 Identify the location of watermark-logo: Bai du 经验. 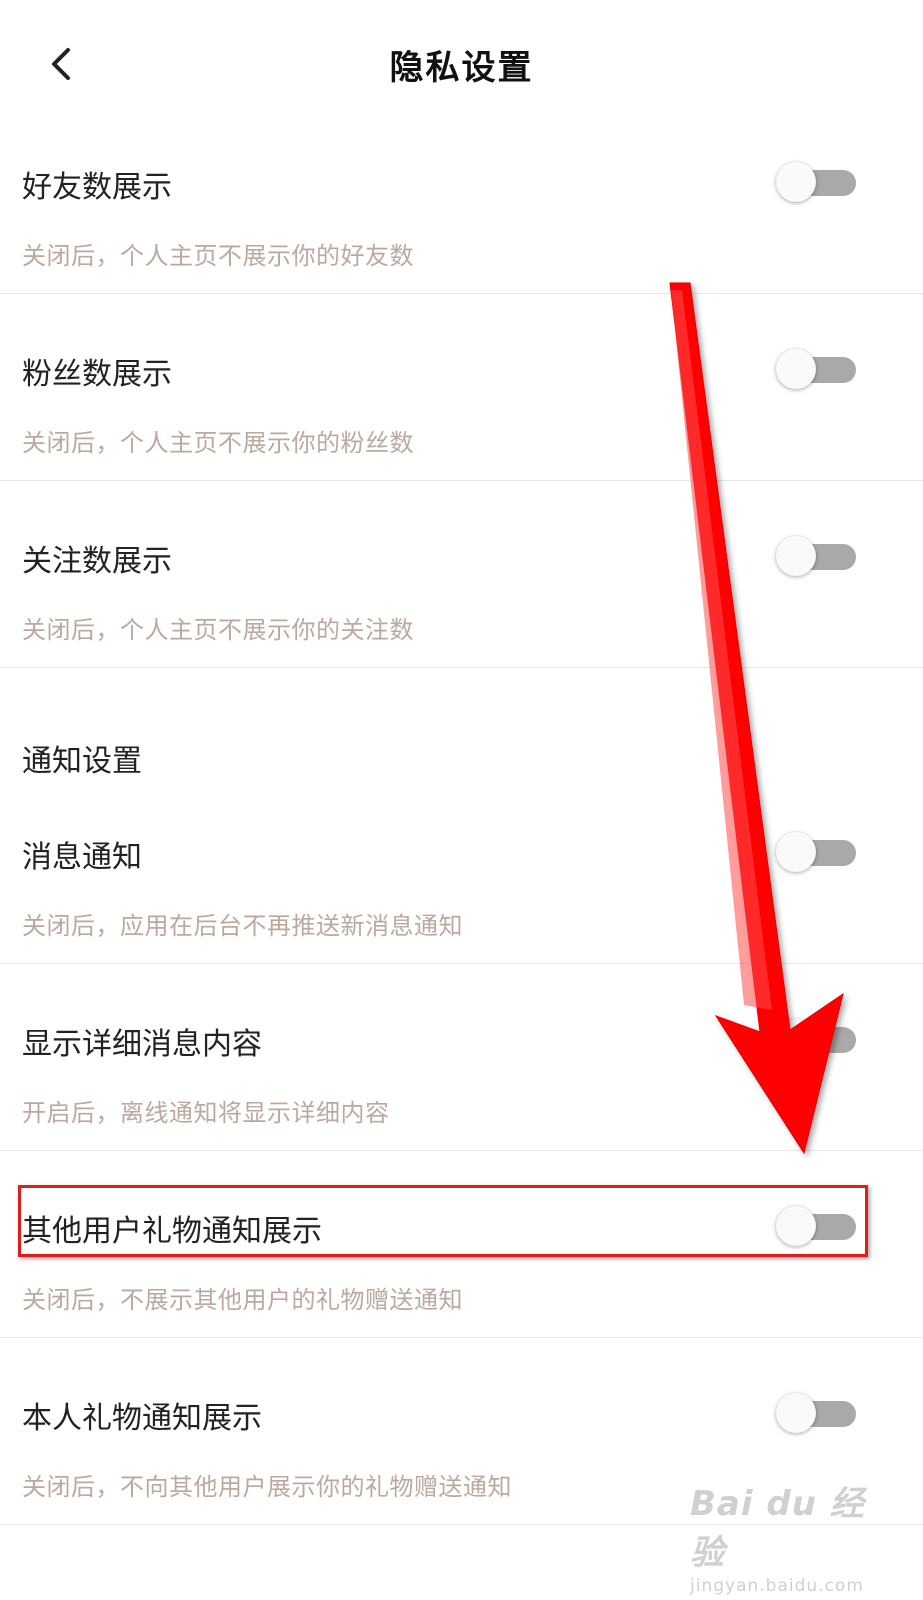
(777, 1528).